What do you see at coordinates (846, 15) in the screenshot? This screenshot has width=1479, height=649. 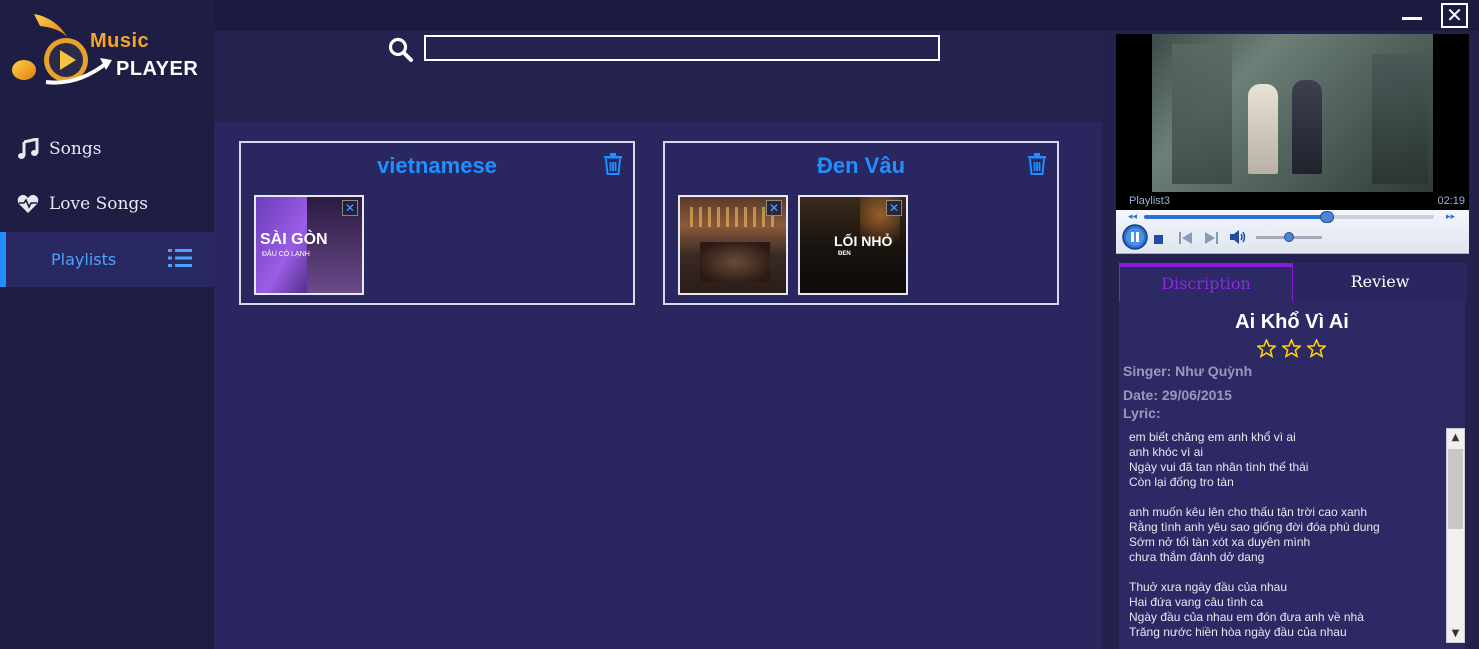 I see `title-bar` at bounding box center [846, 15].